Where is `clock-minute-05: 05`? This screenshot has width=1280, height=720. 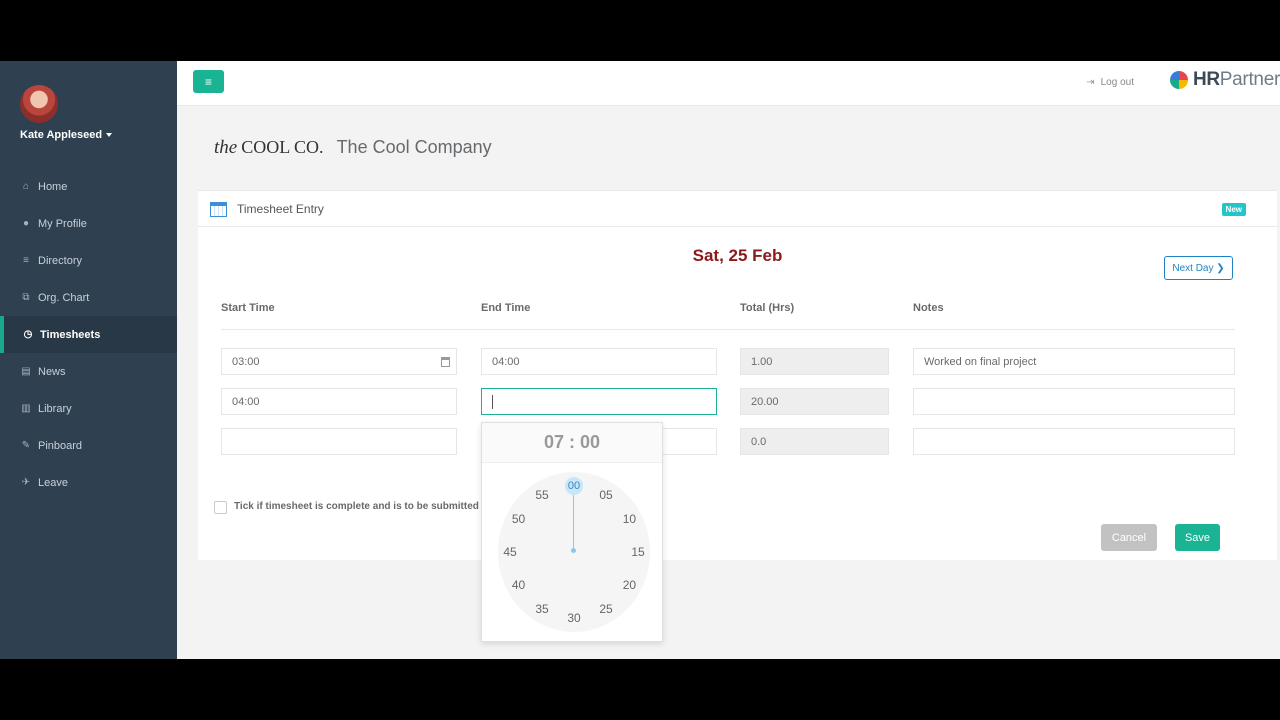 clock-minute-05: 05 is located at coordinates (606, 495).